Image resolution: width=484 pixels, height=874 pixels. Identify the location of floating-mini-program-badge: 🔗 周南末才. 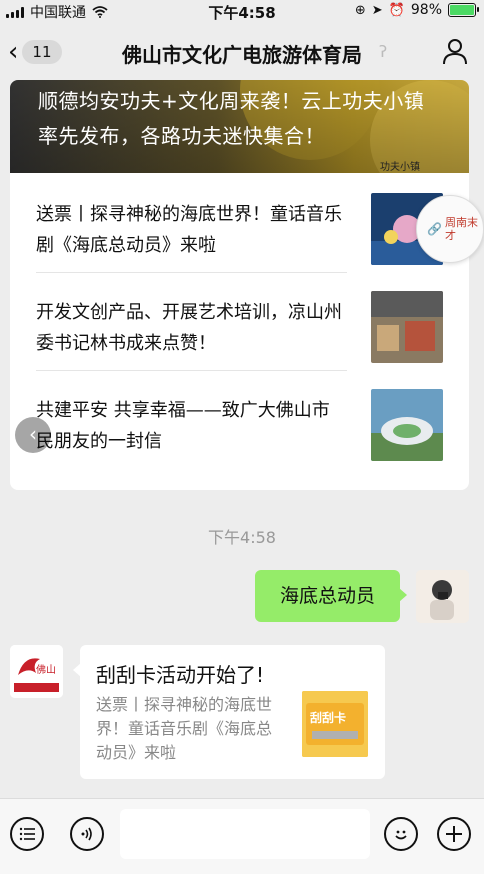
(450, 229).